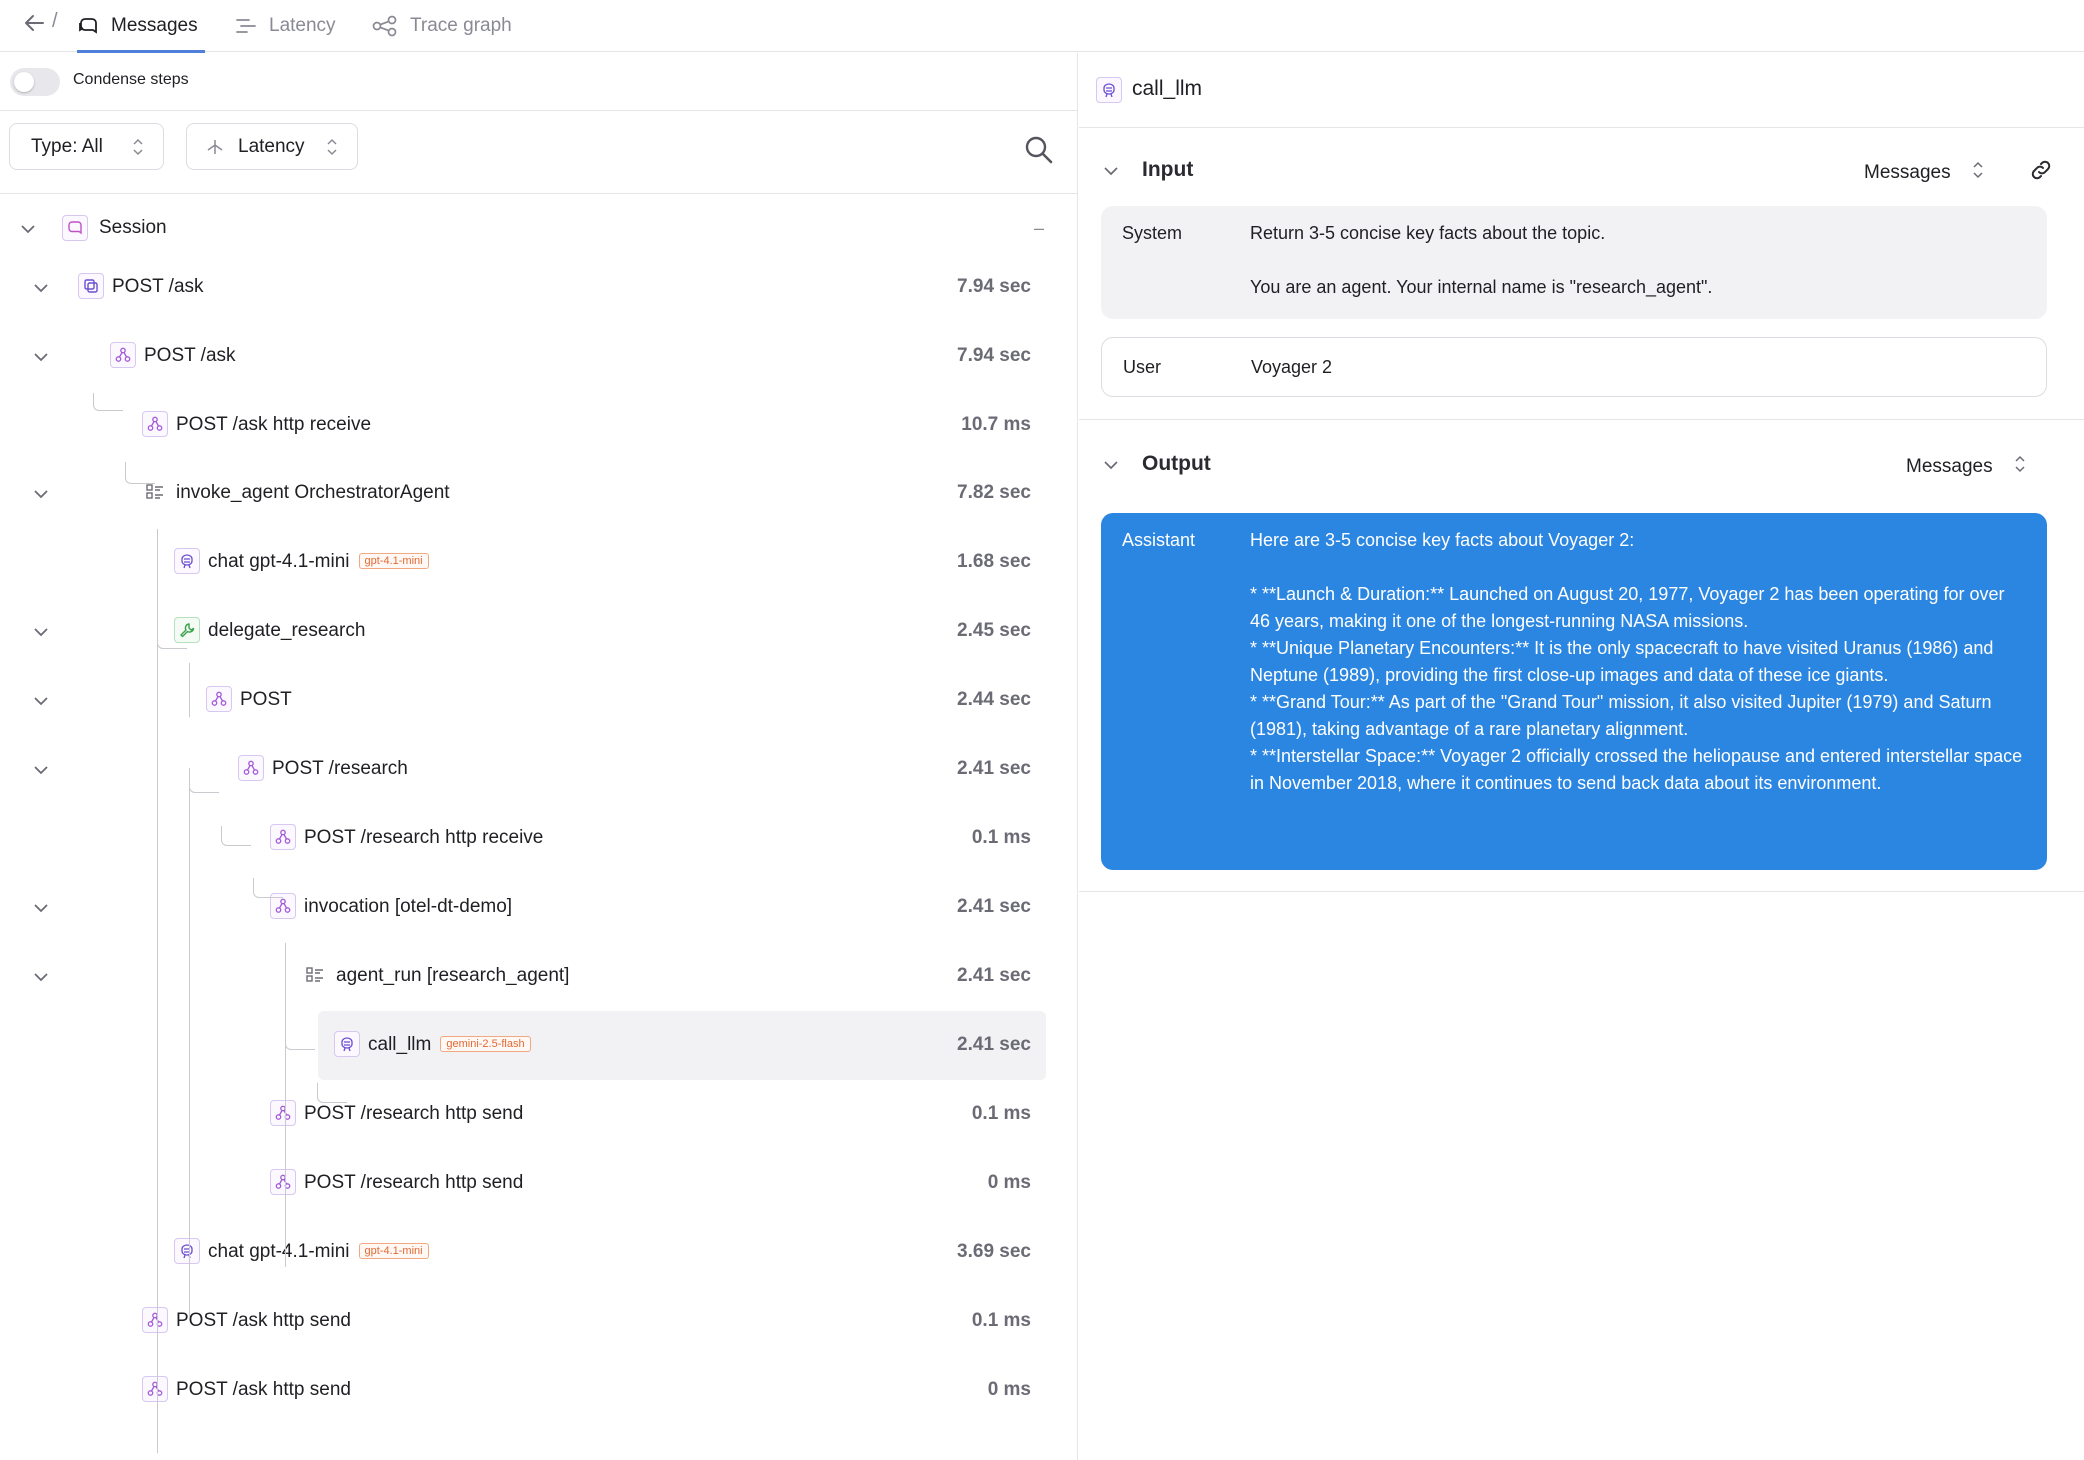 This screenshot has height=1460, width=2084. What do you see at coordinates (35, 82) in the screenshot?
I see `condense-steps-toggle` at bounding box center [35, 82].